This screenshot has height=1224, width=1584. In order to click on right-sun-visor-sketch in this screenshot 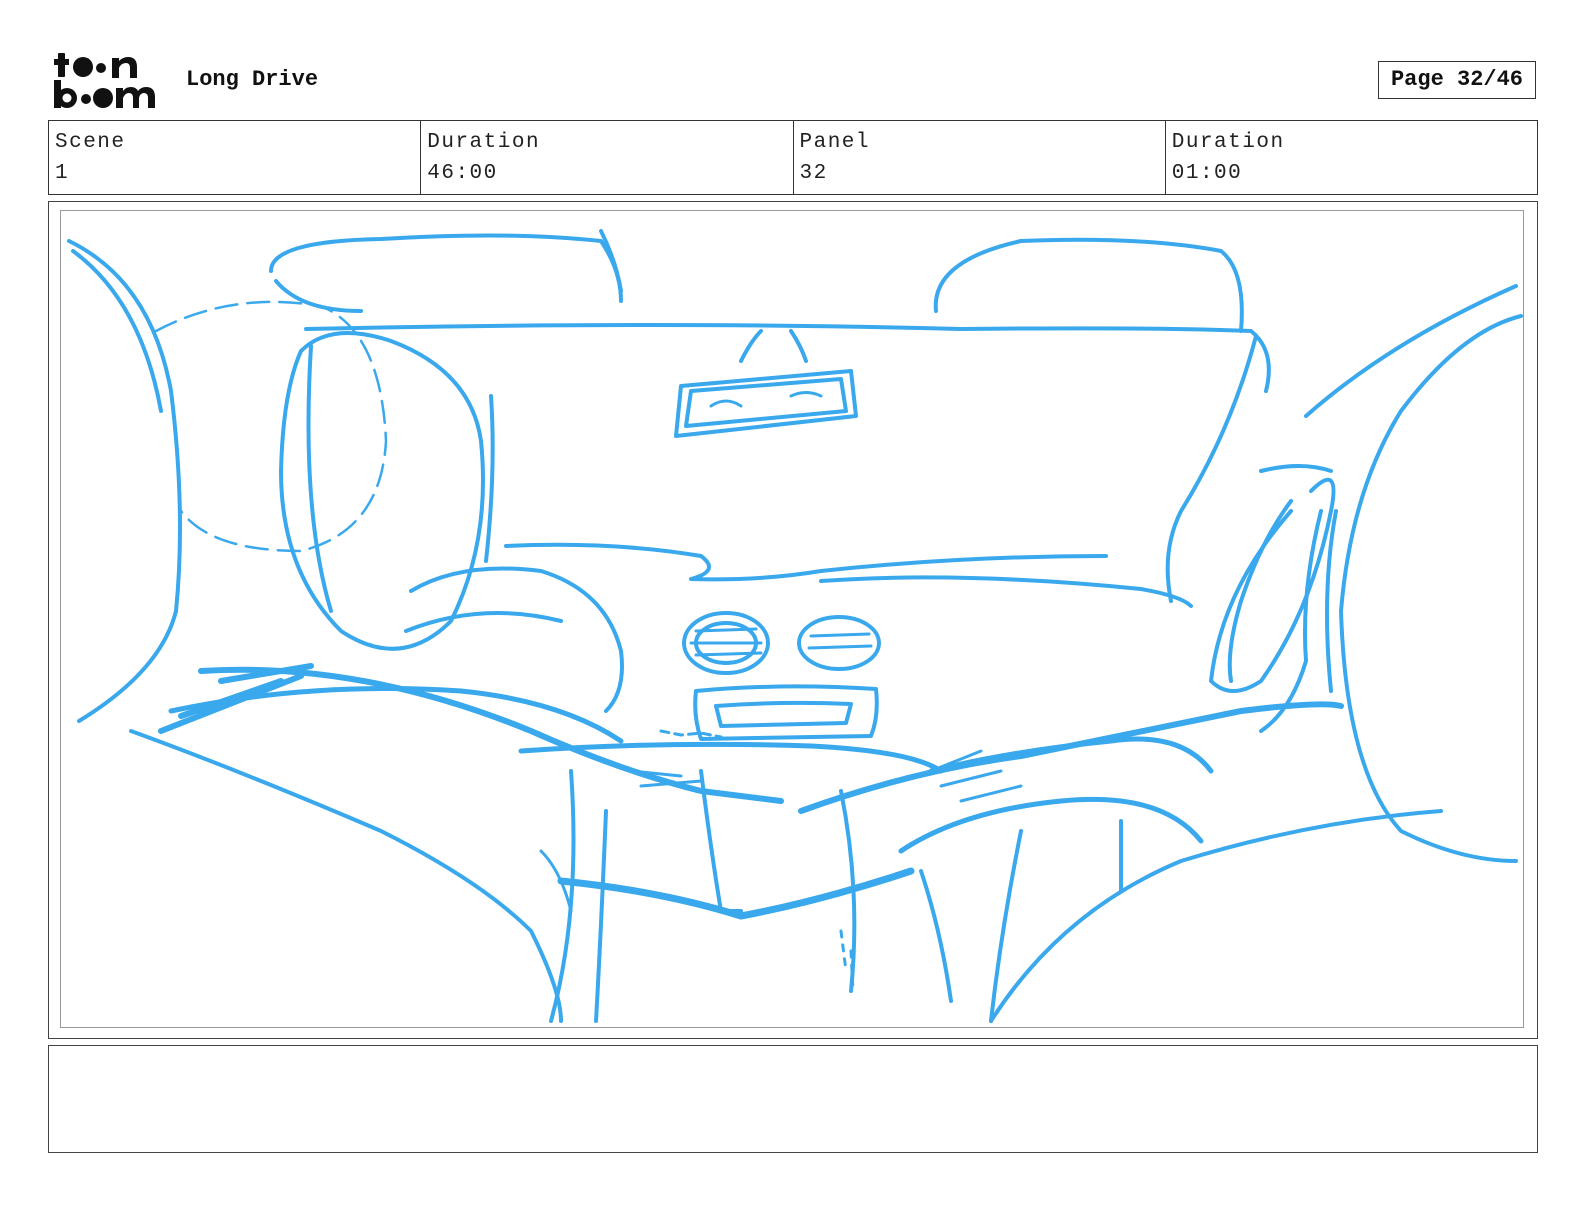, I will do `click(1088, 285)`.